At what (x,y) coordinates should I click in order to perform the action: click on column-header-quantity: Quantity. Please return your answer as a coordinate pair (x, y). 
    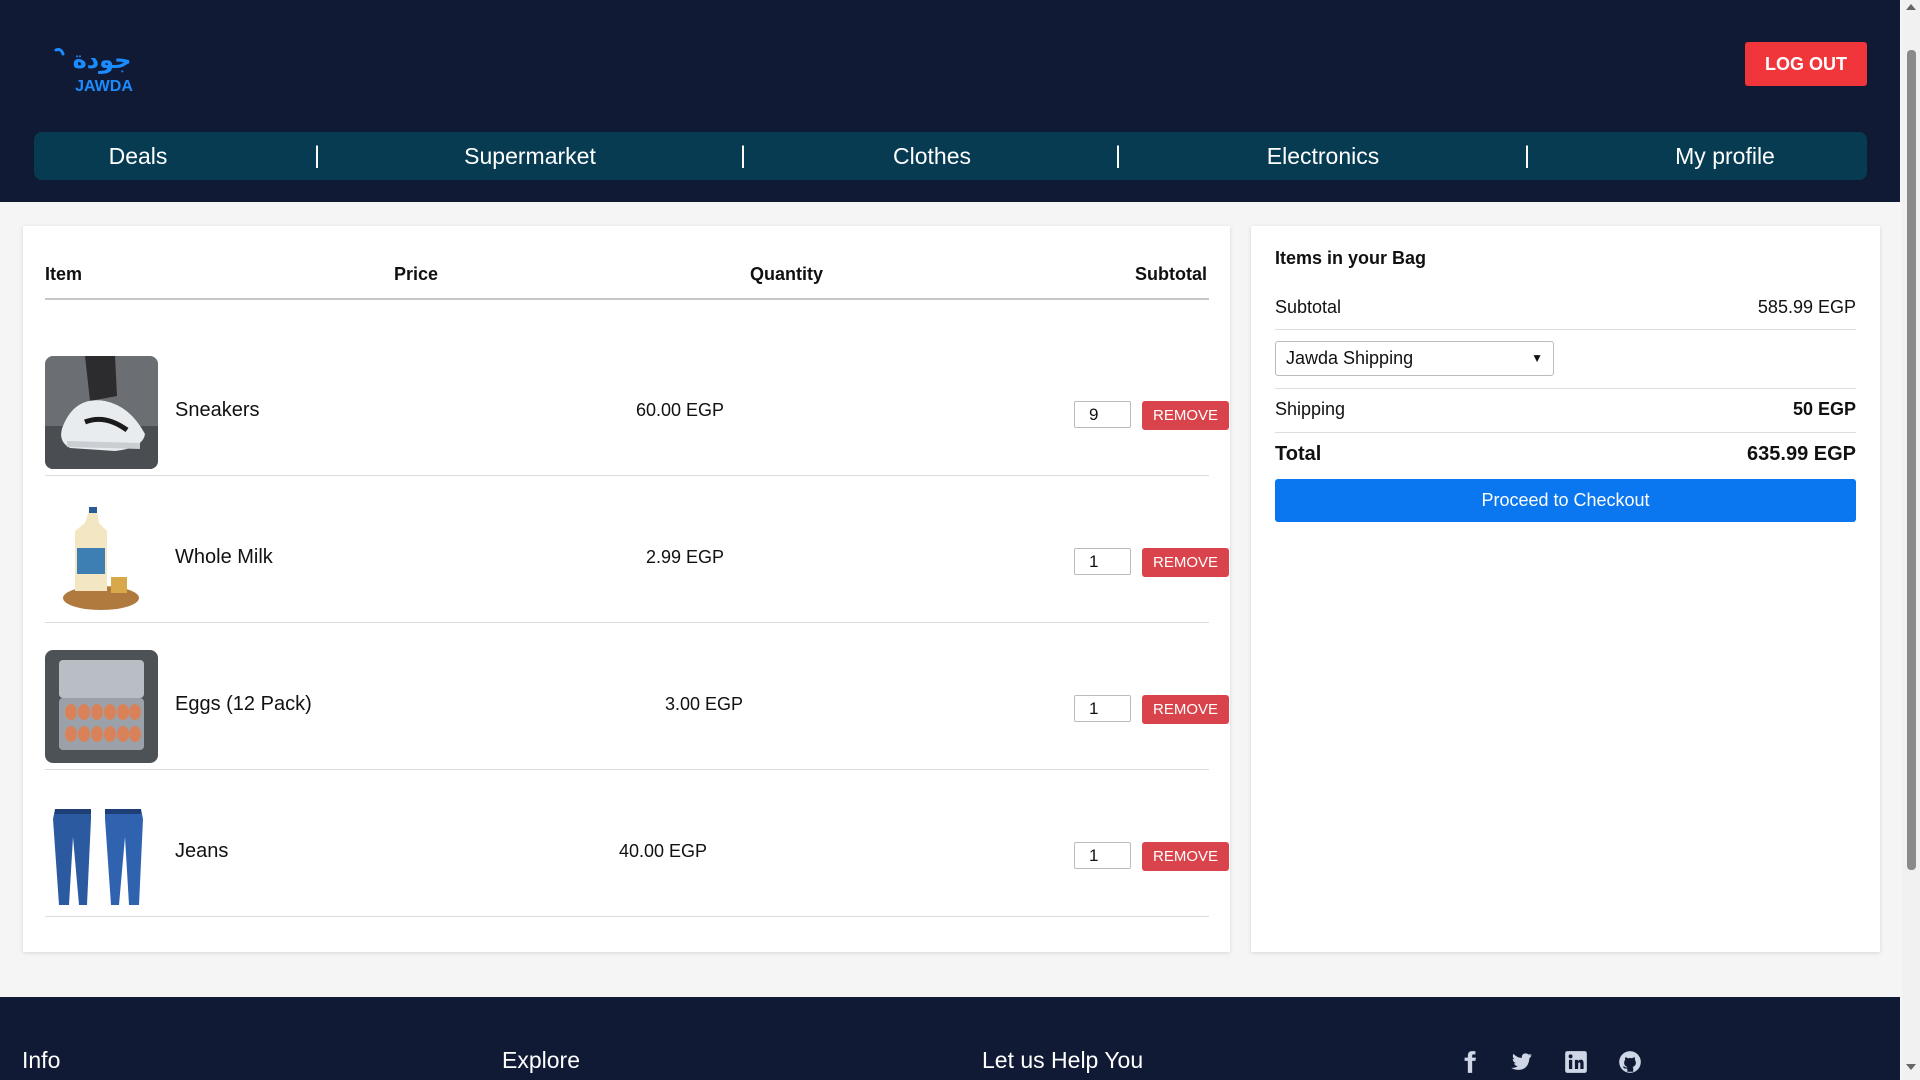
    Looking at the image, I should click on (787, 274).